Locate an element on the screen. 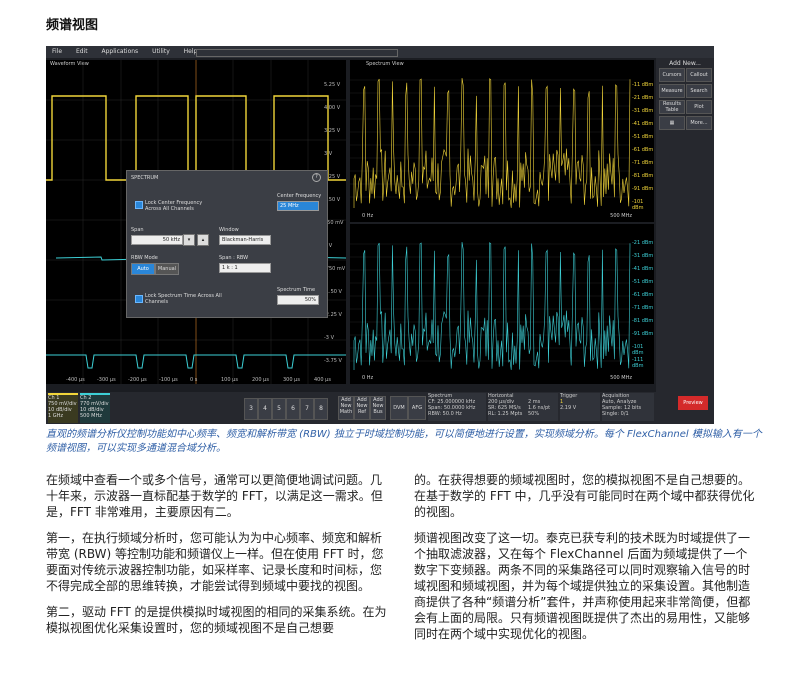  rbw-auto-button: Auto is located at coordinates (143, 269).